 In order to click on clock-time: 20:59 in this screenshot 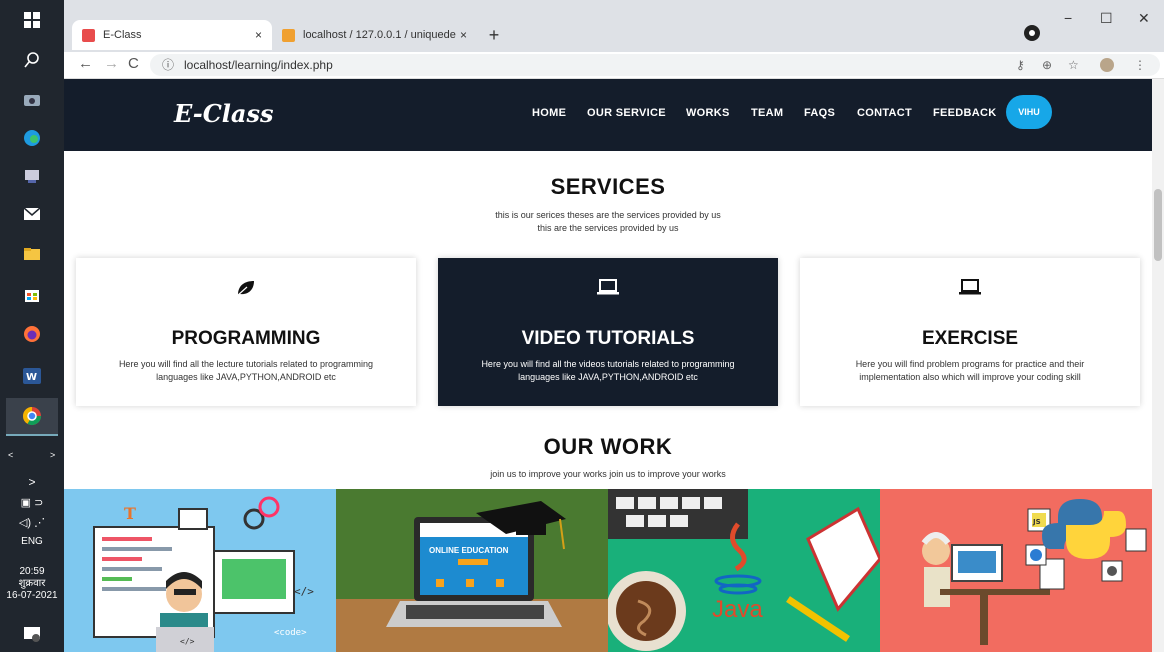, I will do `click(32, 572)`.